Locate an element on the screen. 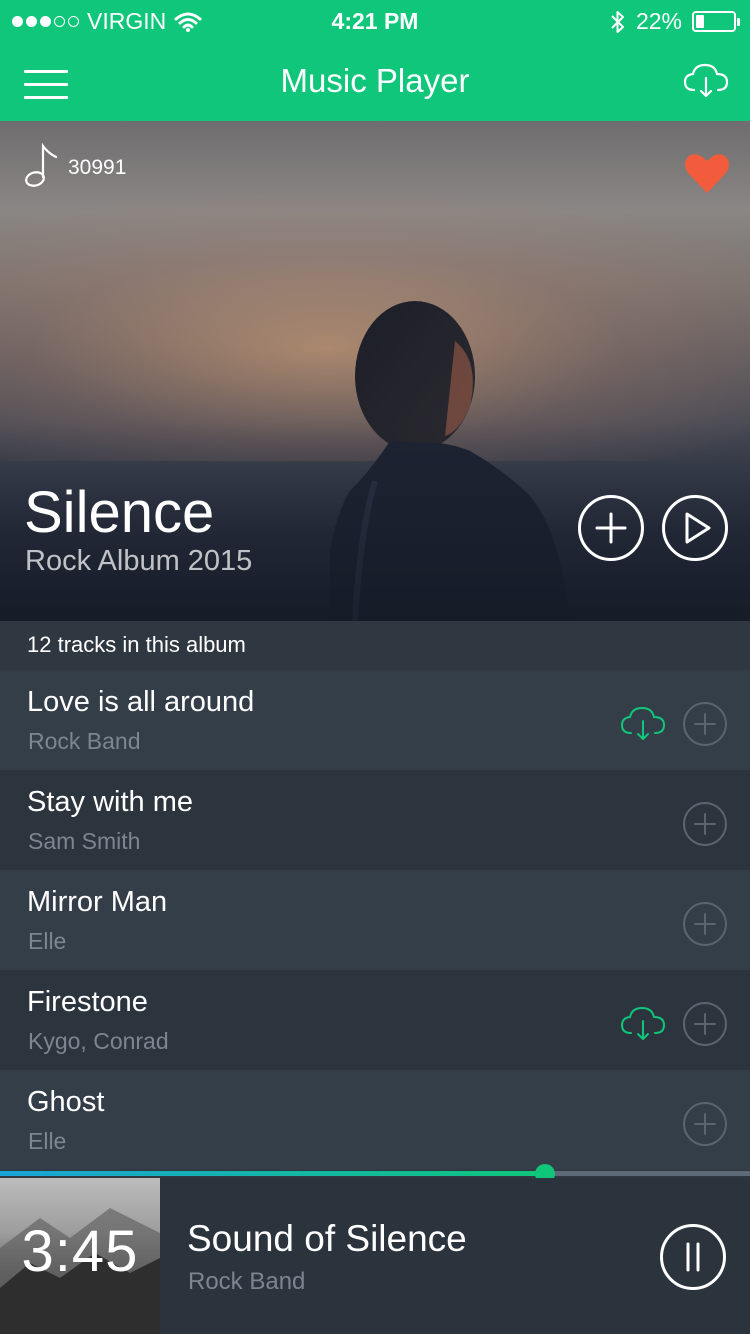  album-subtitle: Rock Album 2015 is located at coordinates (139, 561).